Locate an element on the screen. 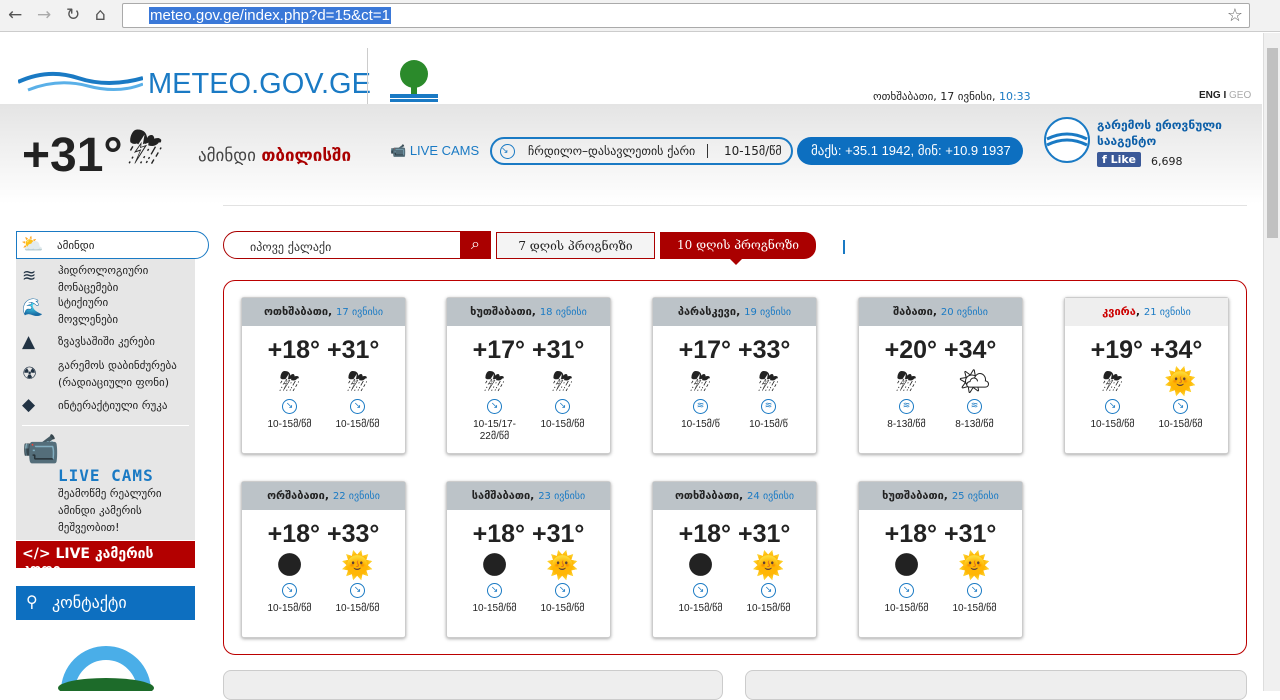 The height and width of the screenshot is (700, 1280). live-cams-label: LIVE CAMS is located at coordinates (444, 150).